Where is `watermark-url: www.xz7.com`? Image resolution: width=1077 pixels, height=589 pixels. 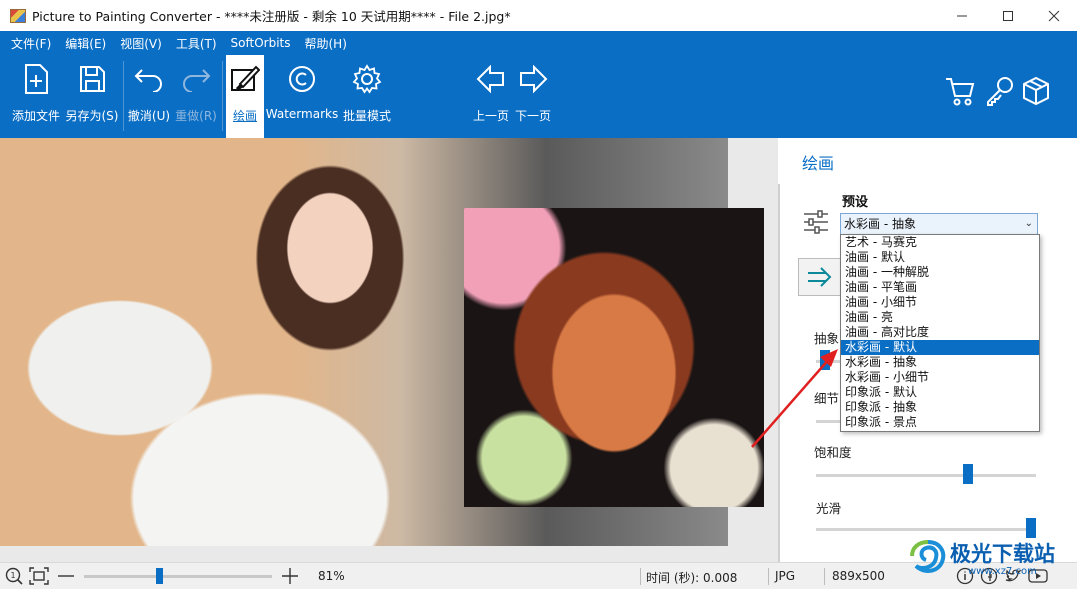 watermark-url: www.xz7.com is located at coordinates (1002, 571).